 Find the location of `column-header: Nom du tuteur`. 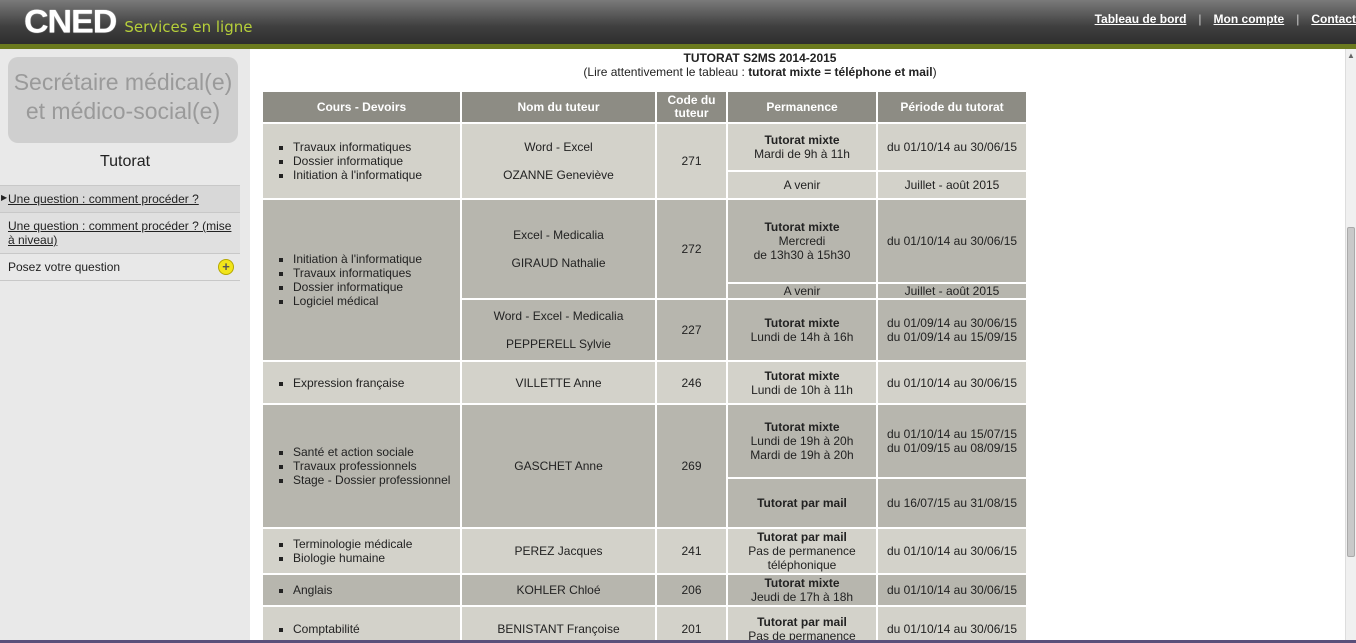

column-header: Nom du tuteur is located at coordinates (558, 107).